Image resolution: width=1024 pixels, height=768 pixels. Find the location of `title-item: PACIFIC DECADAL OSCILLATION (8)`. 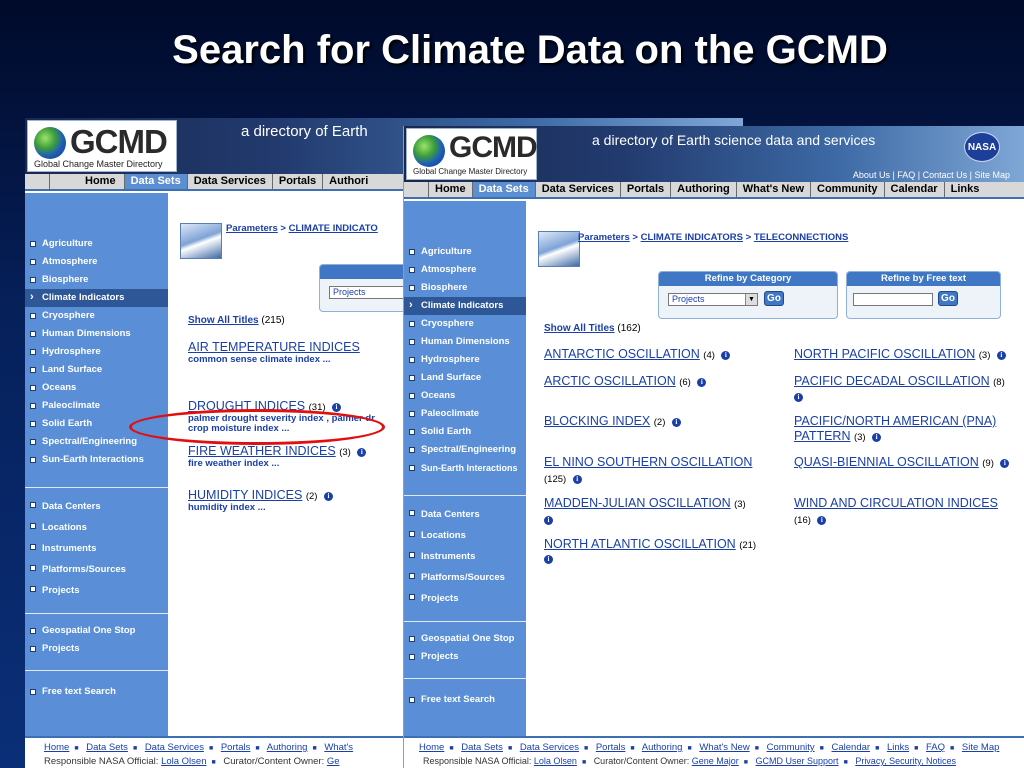

title-item: PACIFIC DECADAL OSCILLATION (8) is located at coordinates (899, 382).